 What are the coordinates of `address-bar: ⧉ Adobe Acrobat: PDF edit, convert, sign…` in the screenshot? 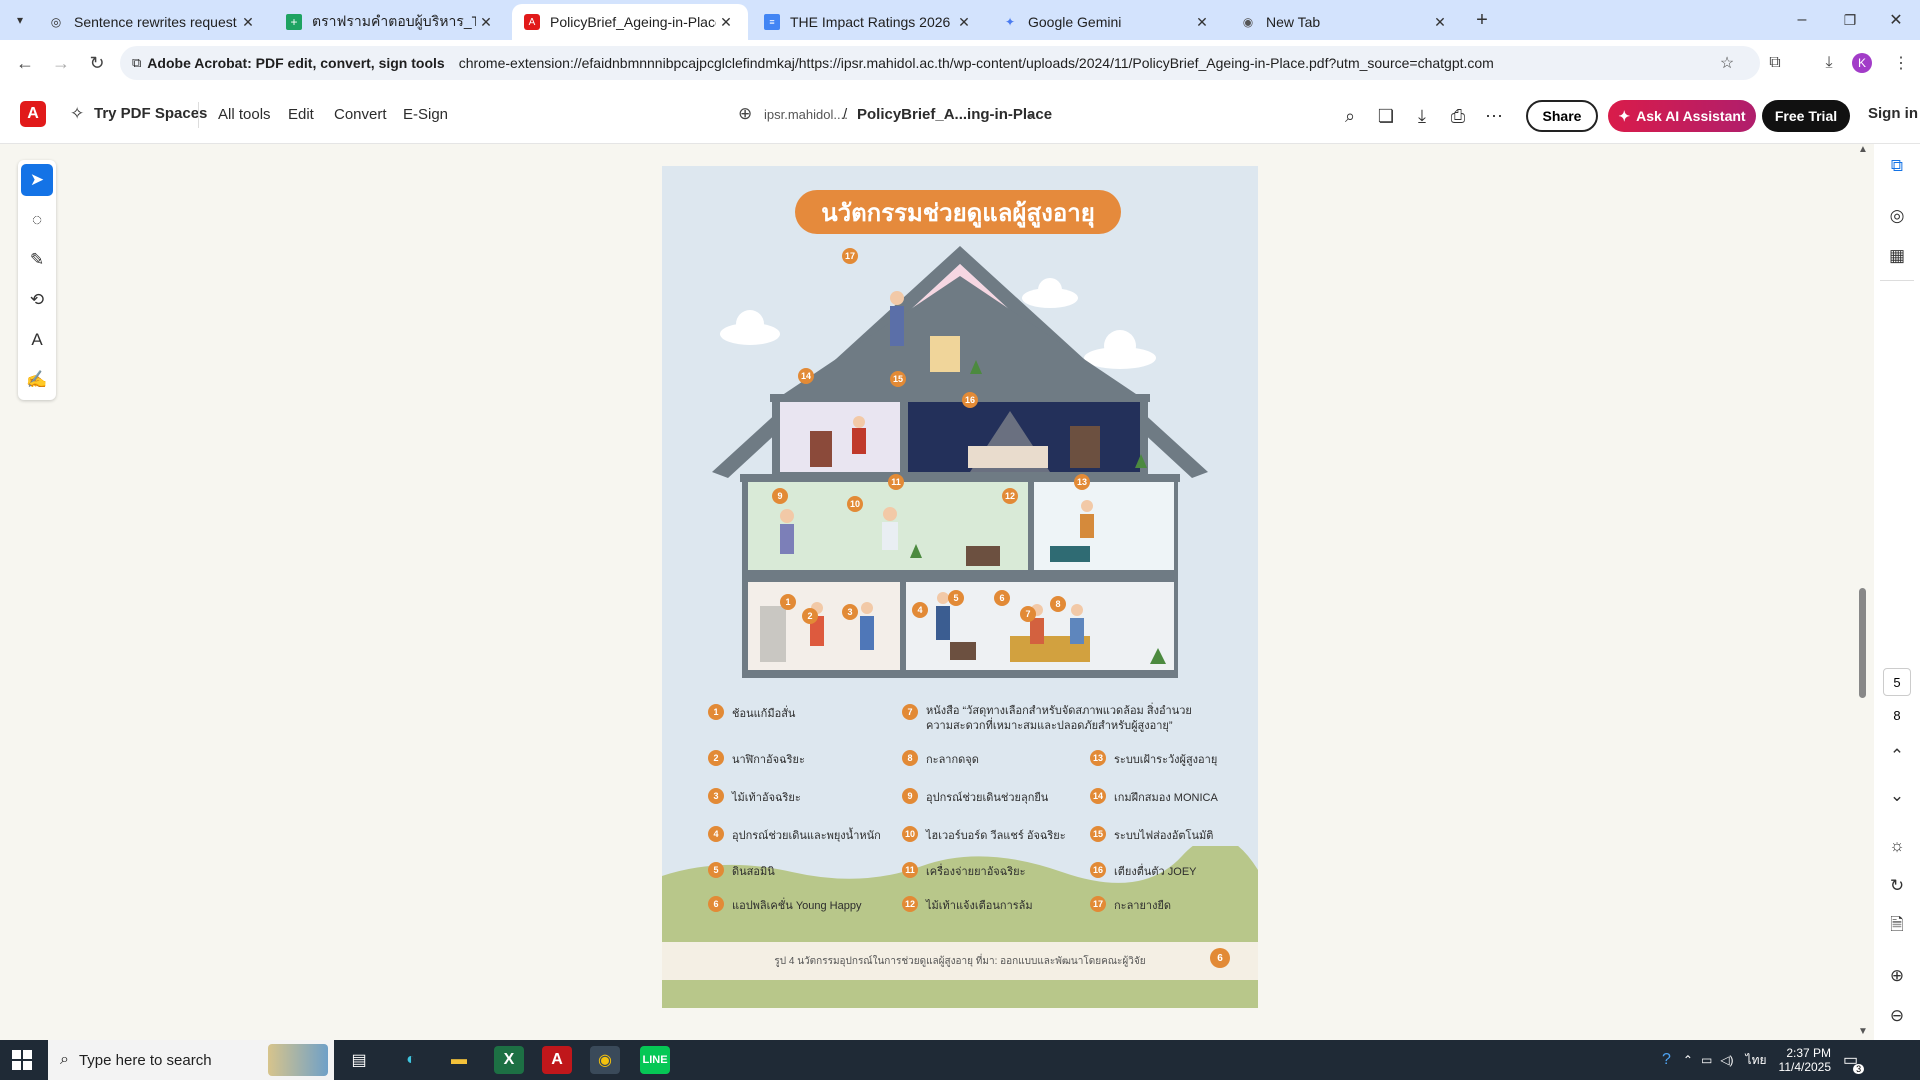 It's located at (940, 63).